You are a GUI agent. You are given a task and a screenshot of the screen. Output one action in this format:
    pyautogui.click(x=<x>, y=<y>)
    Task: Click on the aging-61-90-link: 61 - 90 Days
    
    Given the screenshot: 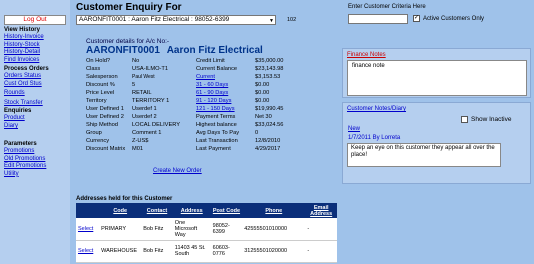 What is the action you would take?
    pyautogui.click(x=212, y=93)
    